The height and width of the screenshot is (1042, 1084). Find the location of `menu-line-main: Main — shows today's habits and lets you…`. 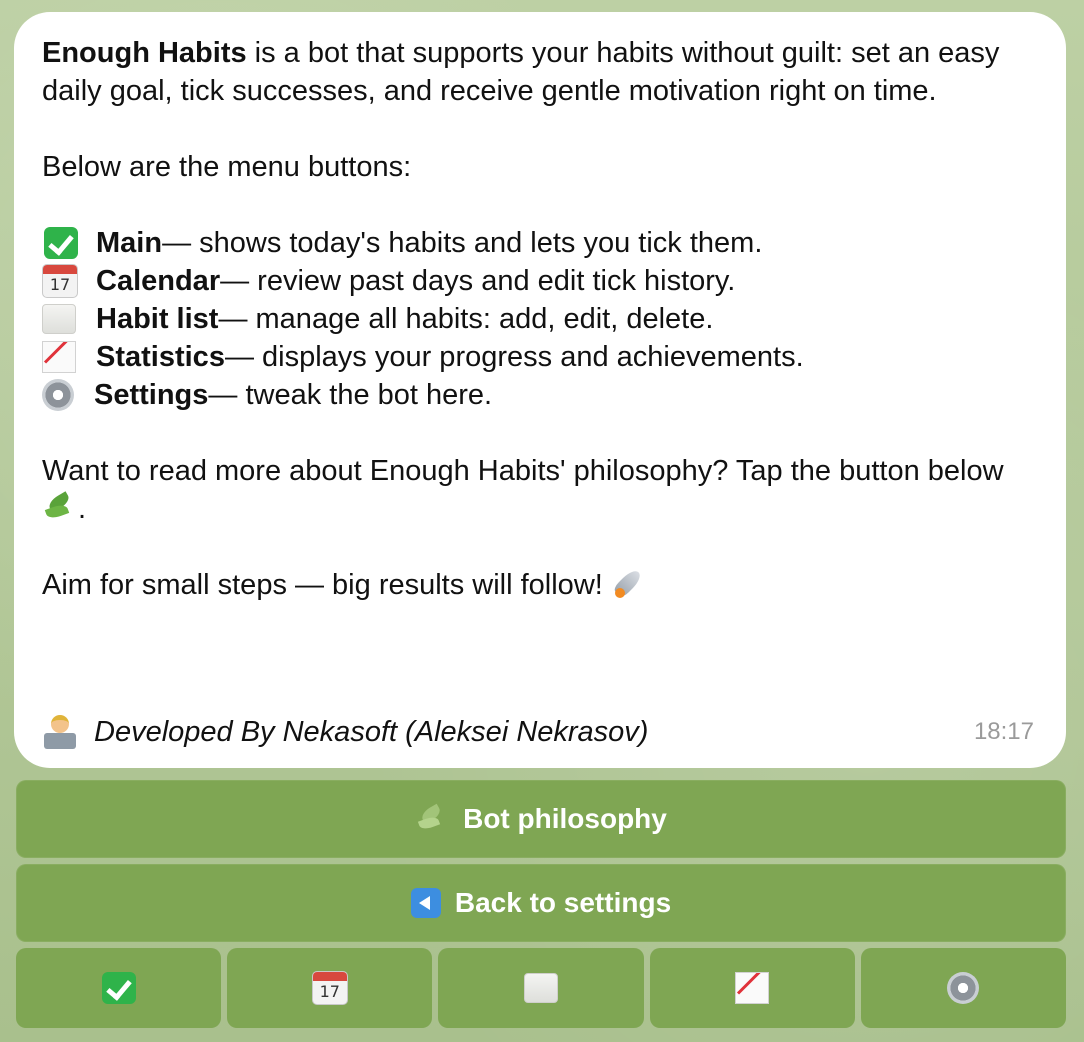

menu-line-main: Main — shows today's habits and lets you… is located at coordinates (540, 243).